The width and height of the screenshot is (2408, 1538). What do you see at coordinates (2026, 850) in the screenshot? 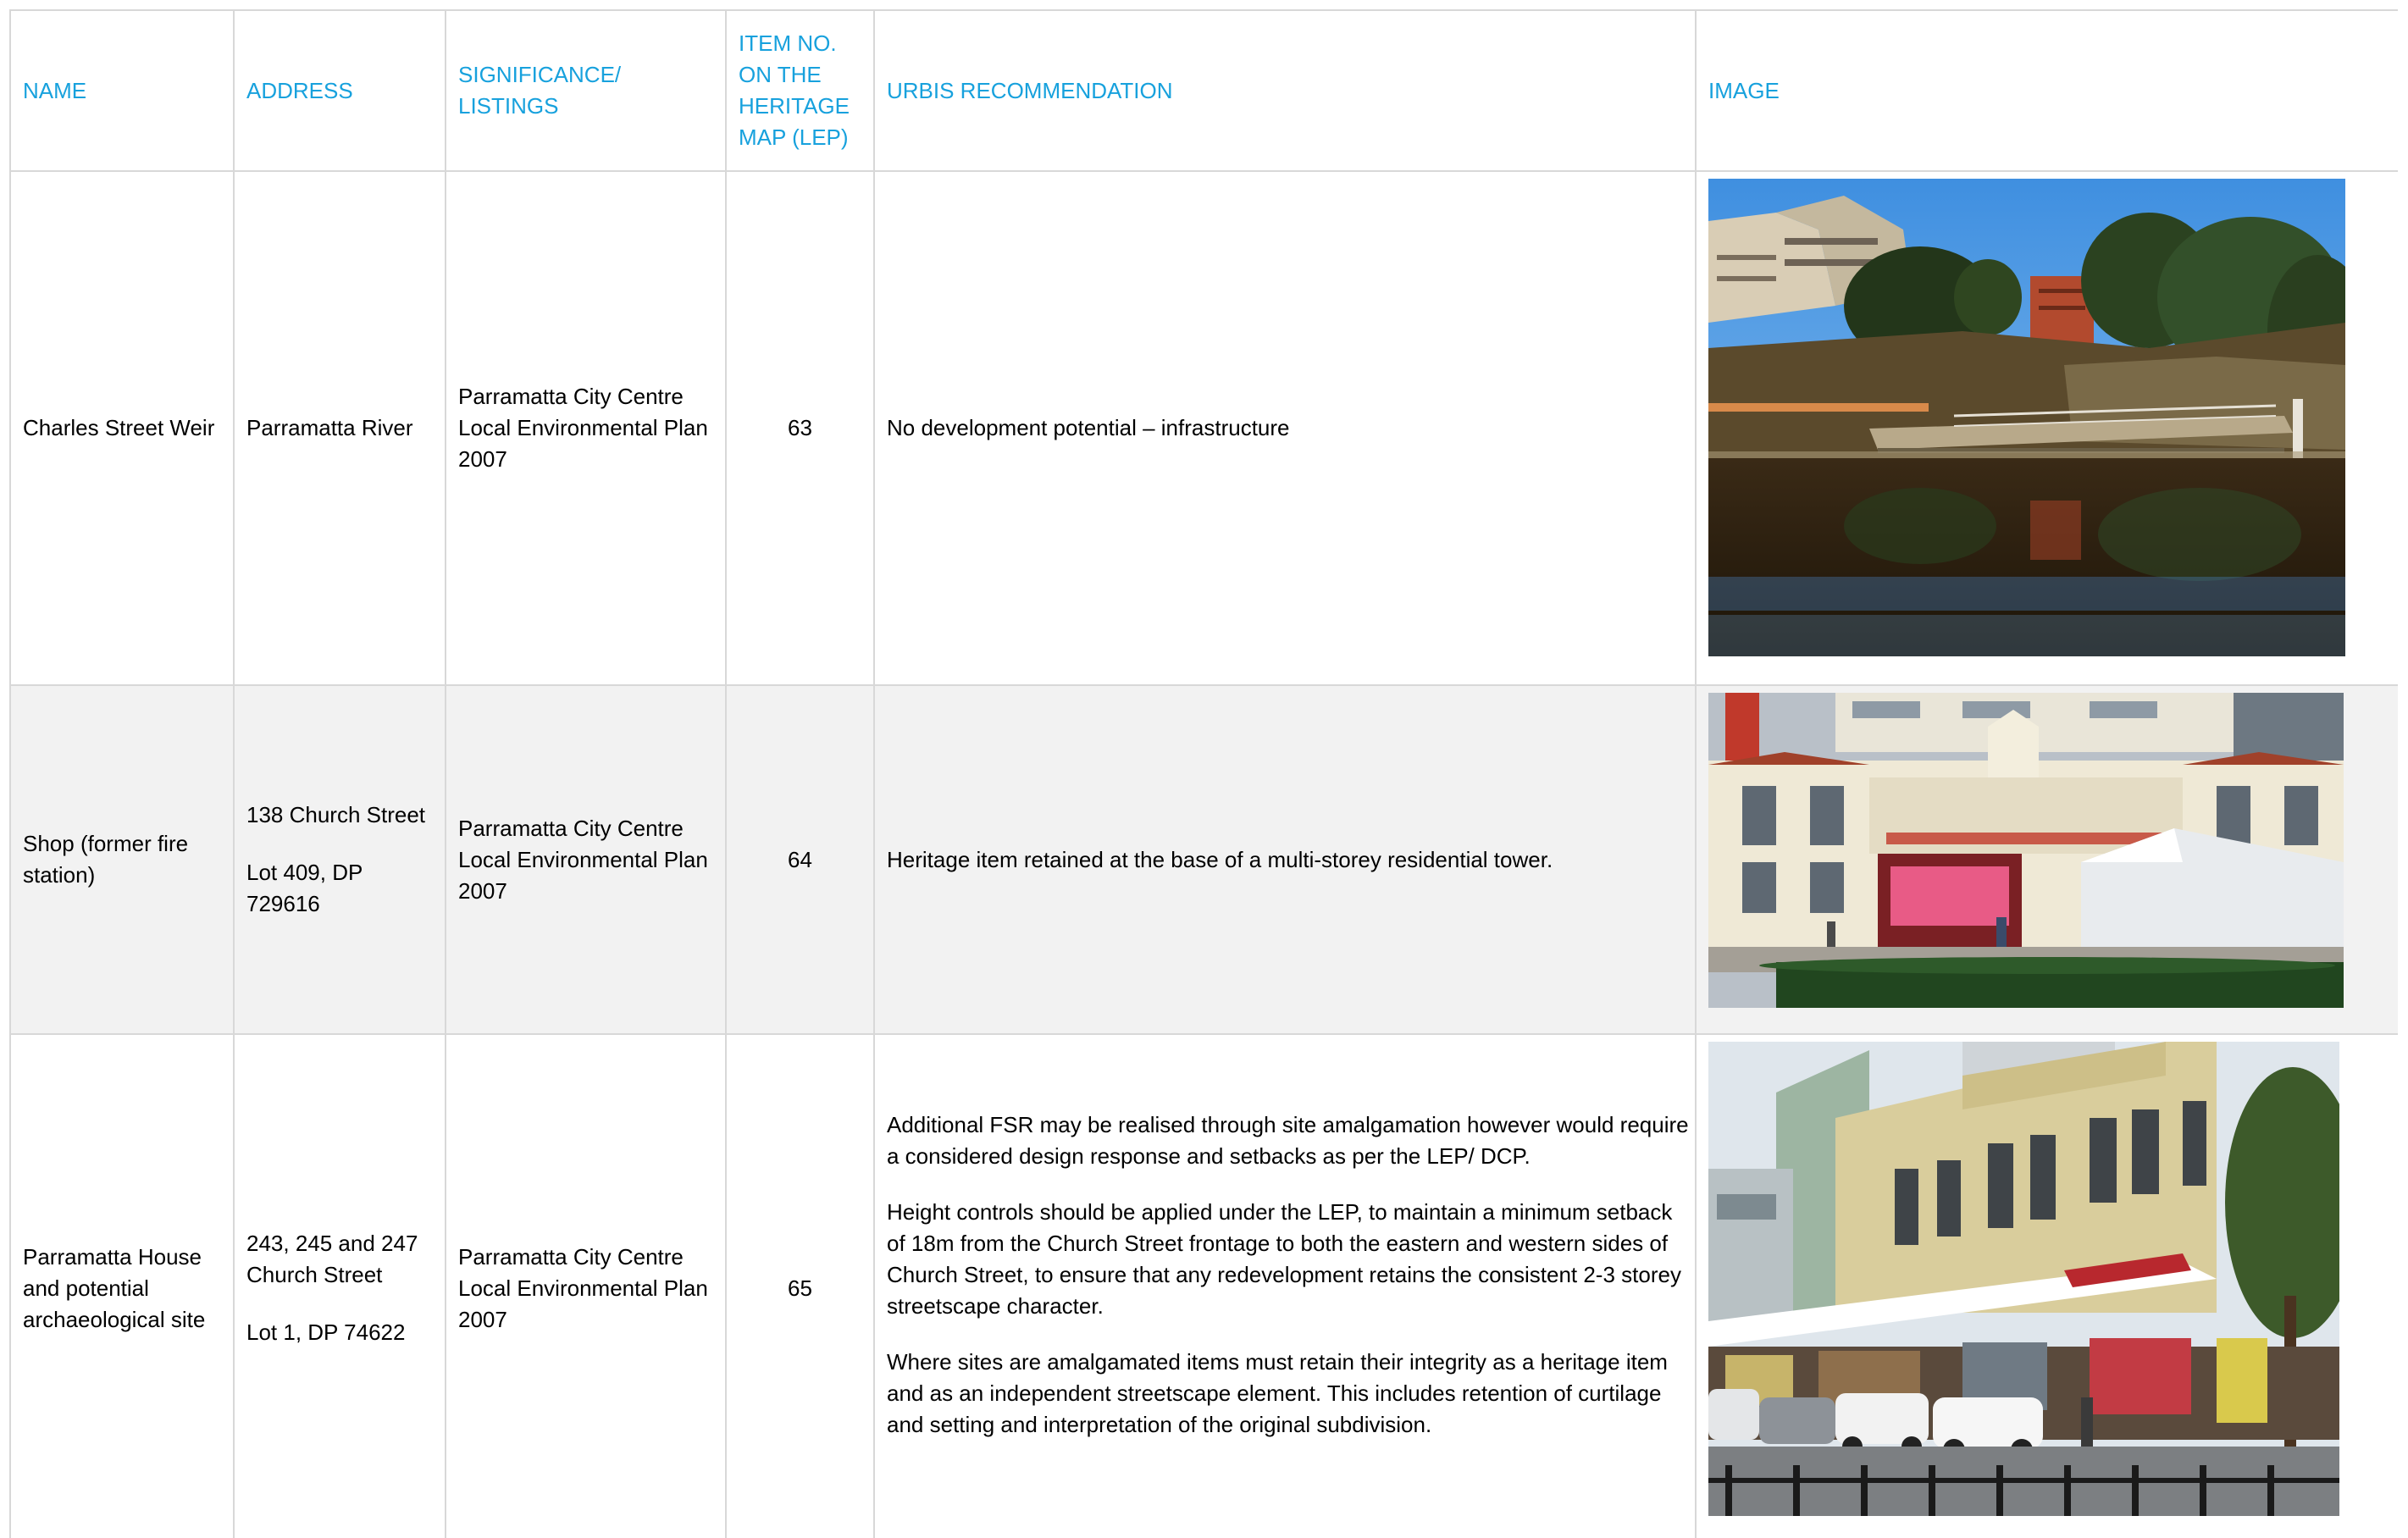
I see `fire-station-image` at bounding box center [2026, 850].